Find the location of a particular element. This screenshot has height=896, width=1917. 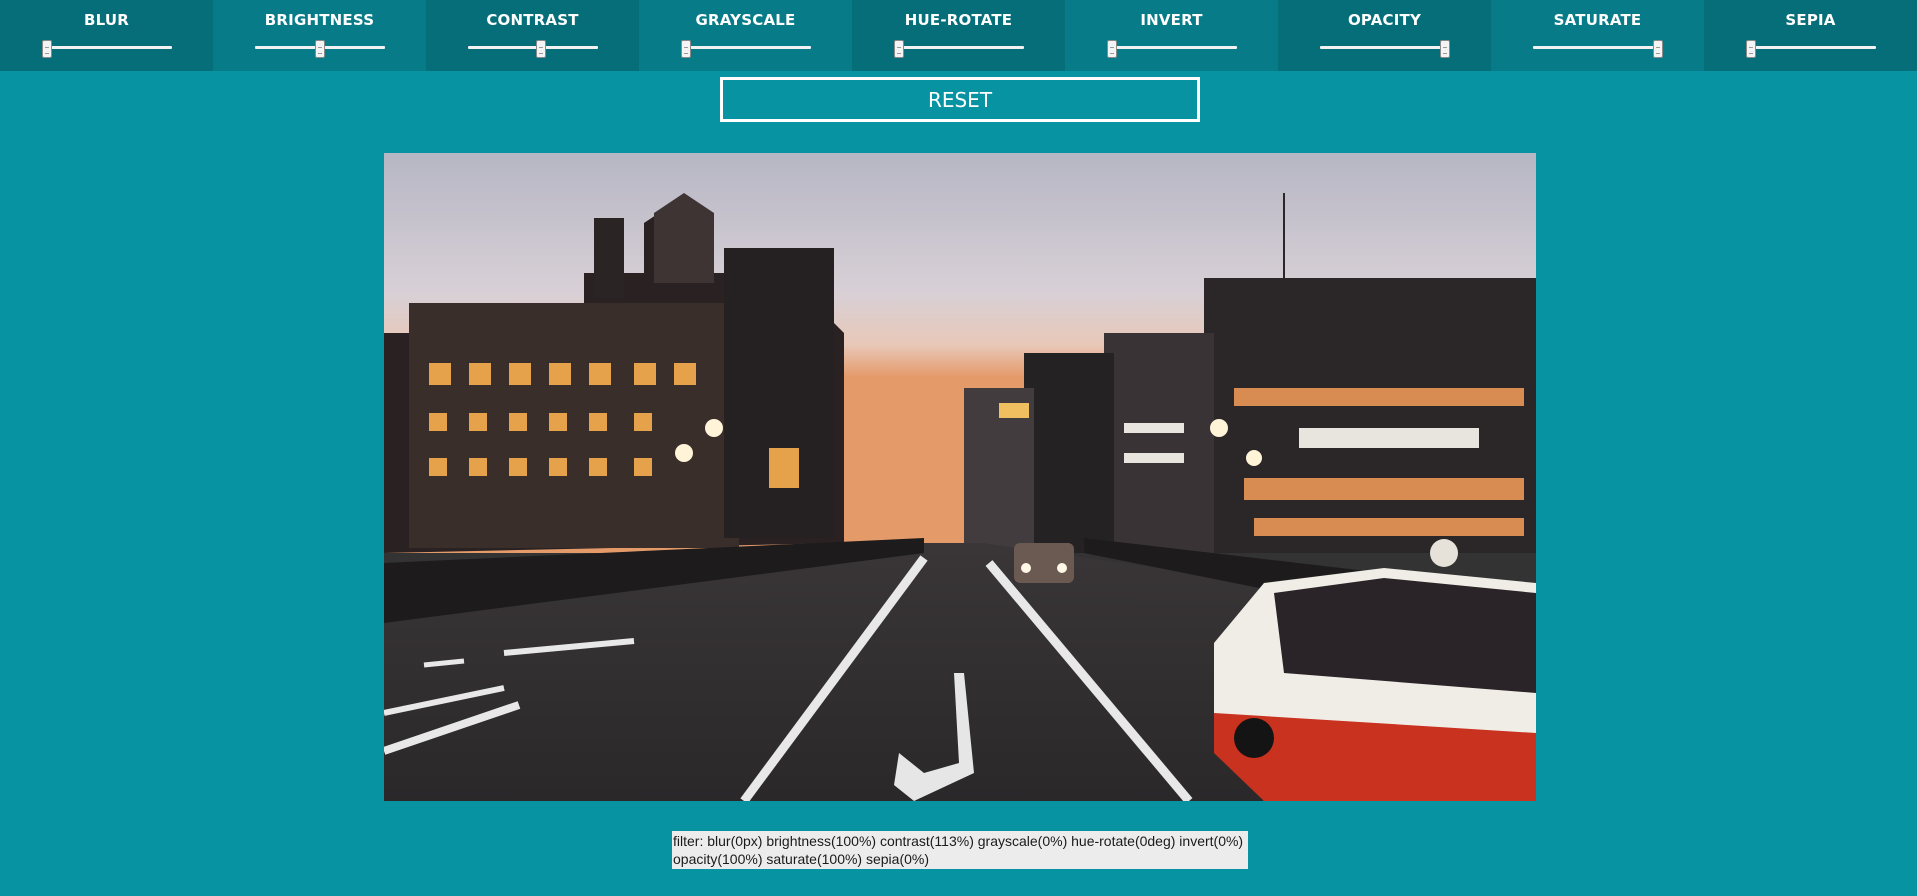

reset-button: RESET is located at coordinates (960, 99).